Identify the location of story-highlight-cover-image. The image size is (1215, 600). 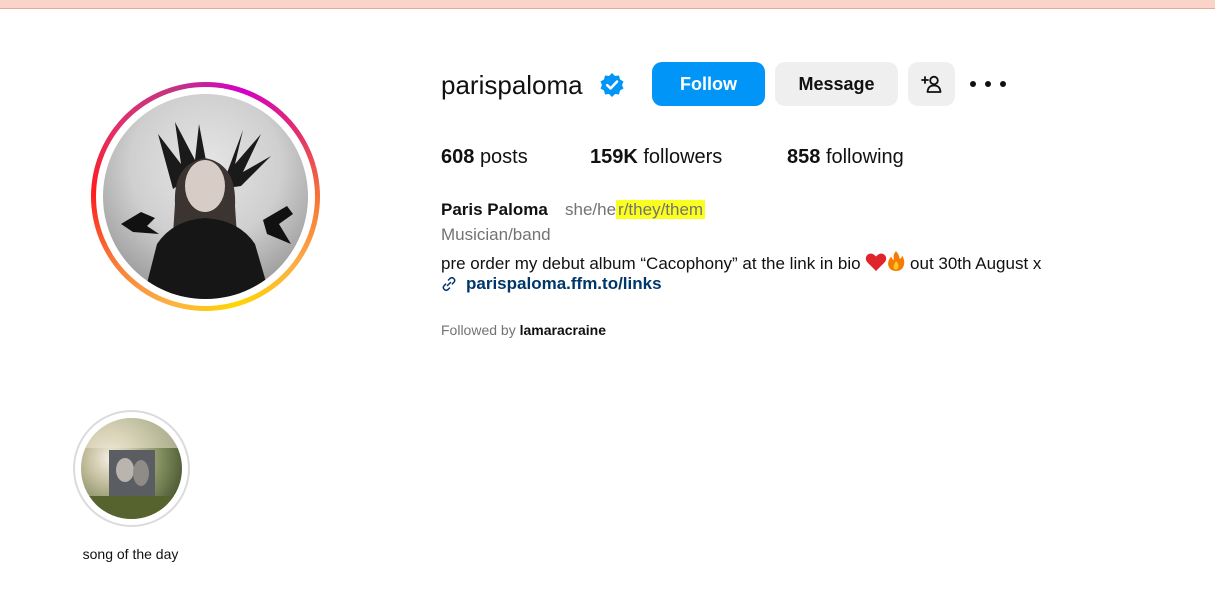
(131, 468).